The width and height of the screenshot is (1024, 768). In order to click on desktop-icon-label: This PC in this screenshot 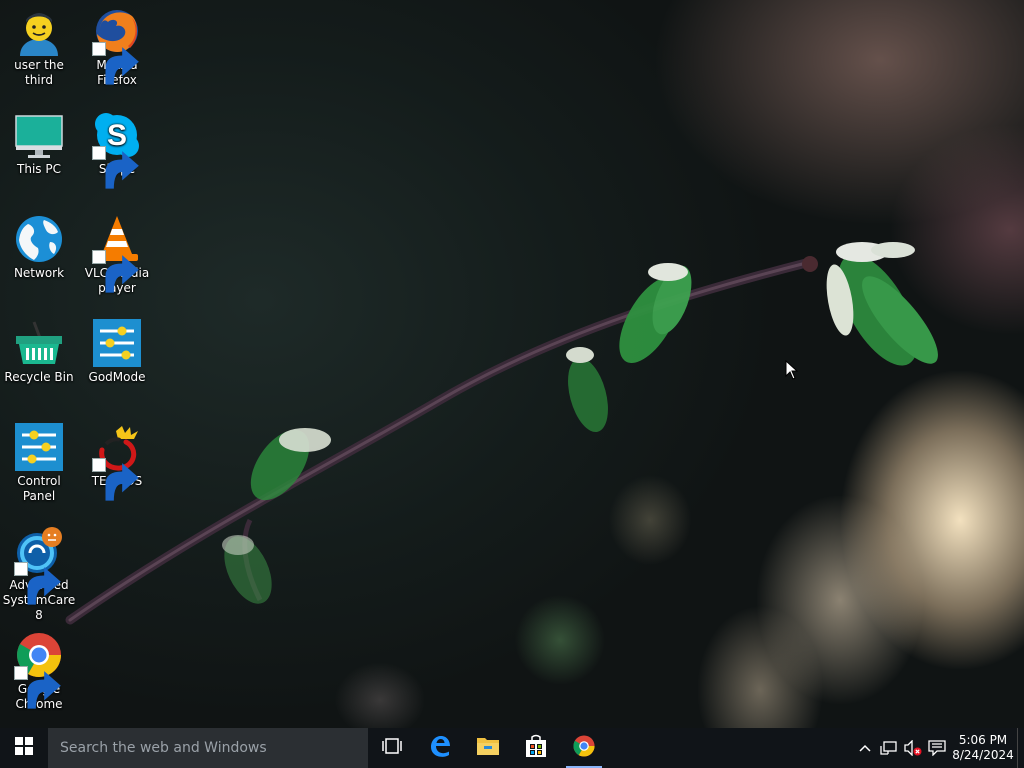, I will do `click(39, 169)`.